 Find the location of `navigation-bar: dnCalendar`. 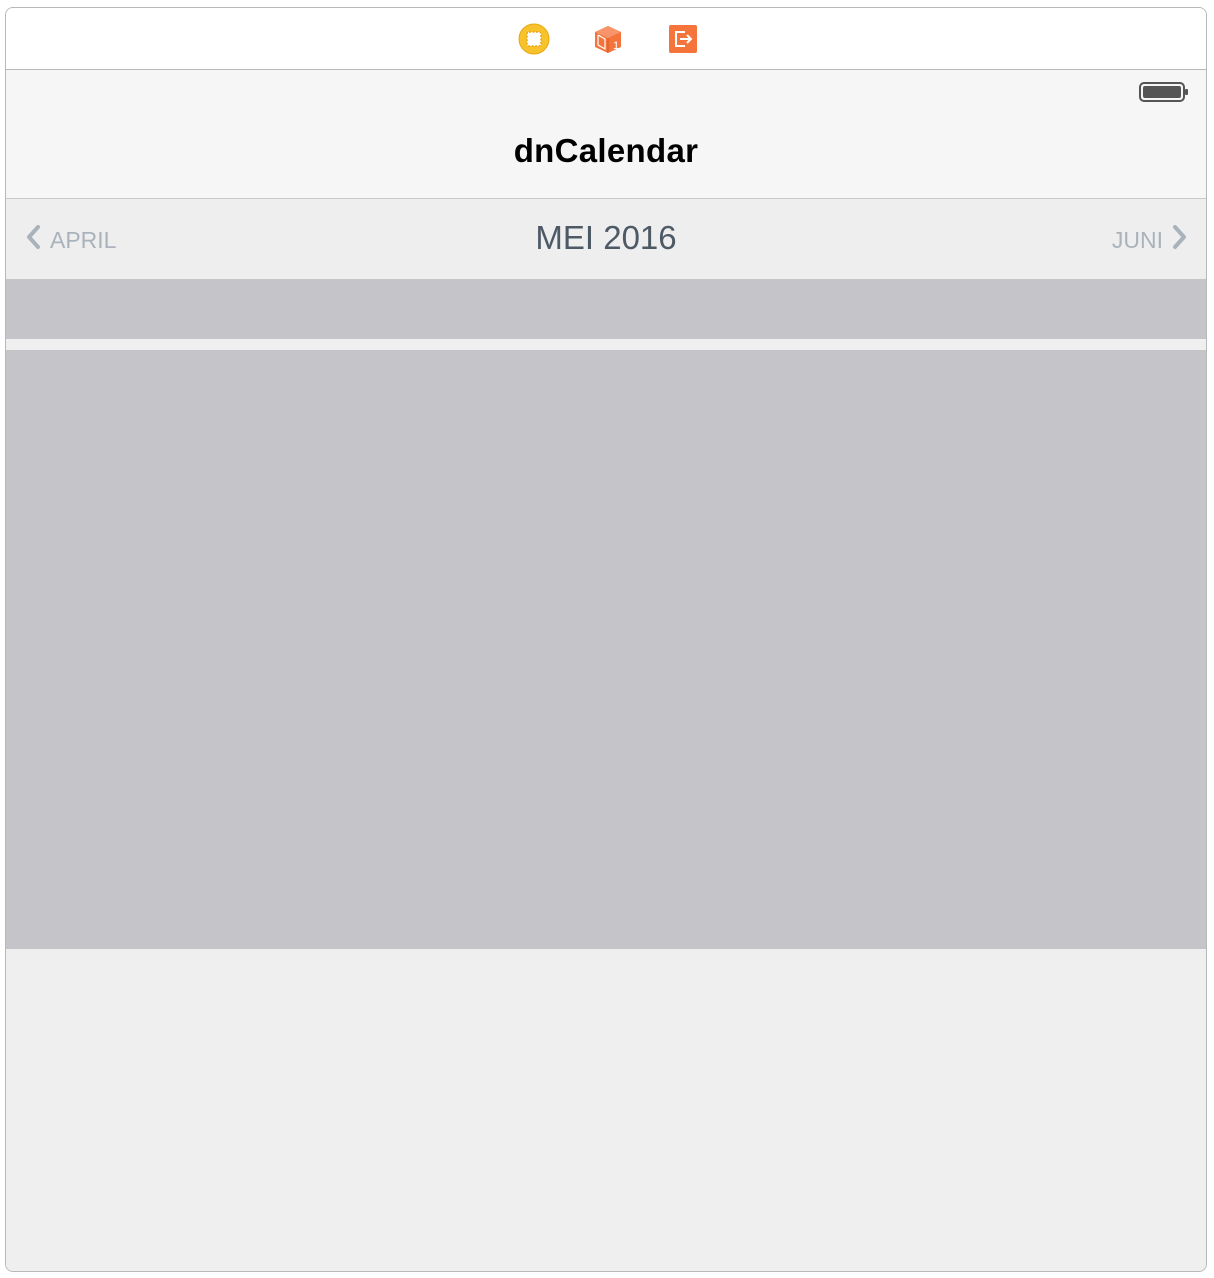

navigation-bar: dnCalendar is located at coordinates (606, 134).